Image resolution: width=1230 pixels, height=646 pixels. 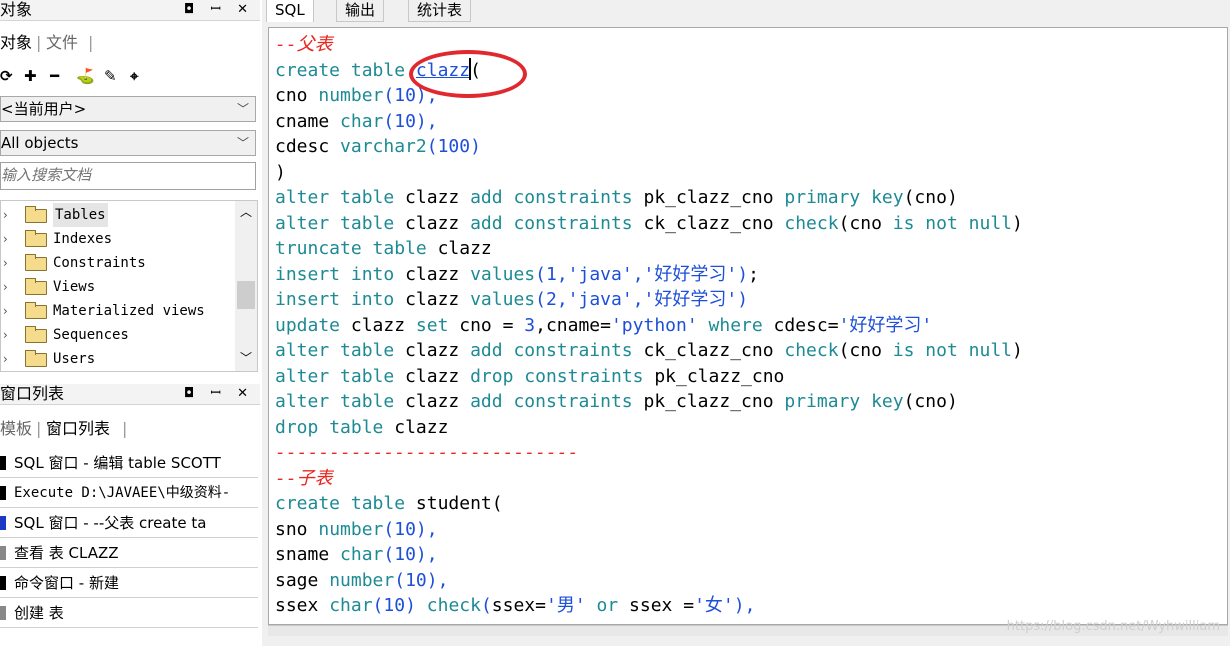 I want to click on code-line: sno number(10),, so click(x=649, y=530).